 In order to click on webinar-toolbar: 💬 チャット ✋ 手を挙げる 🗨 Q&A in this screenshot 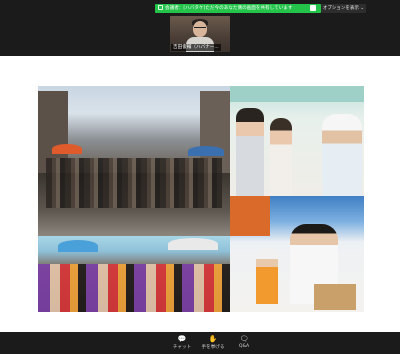, I will do `click(200, 343)`.